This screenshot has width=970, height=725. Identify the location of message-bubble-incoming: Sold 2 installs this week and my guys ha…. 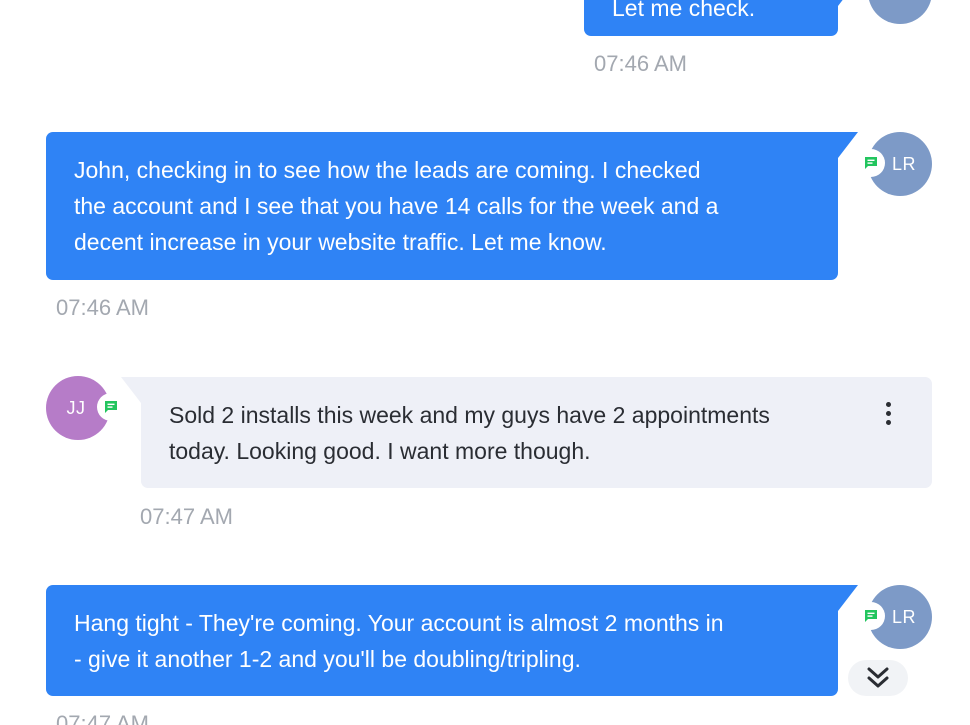
(526, 432).